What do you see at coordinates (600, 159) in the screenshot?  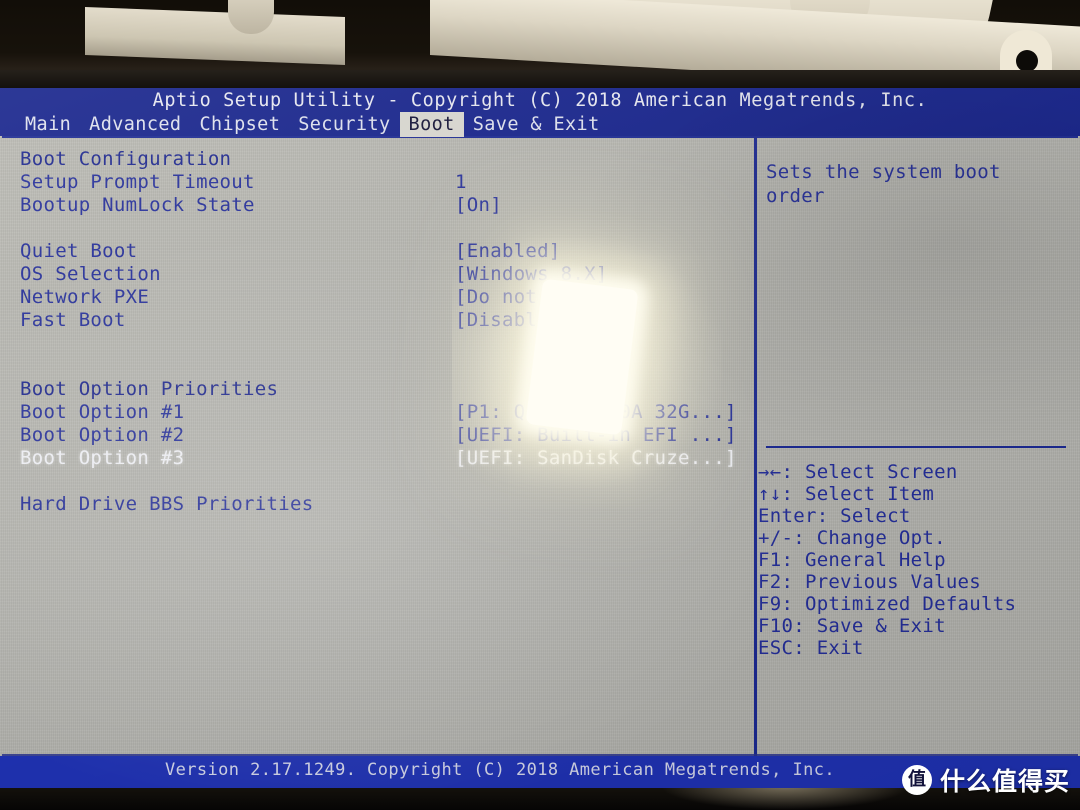 I see `setting-value-boot-configuration` at bounding box center [600, 159].